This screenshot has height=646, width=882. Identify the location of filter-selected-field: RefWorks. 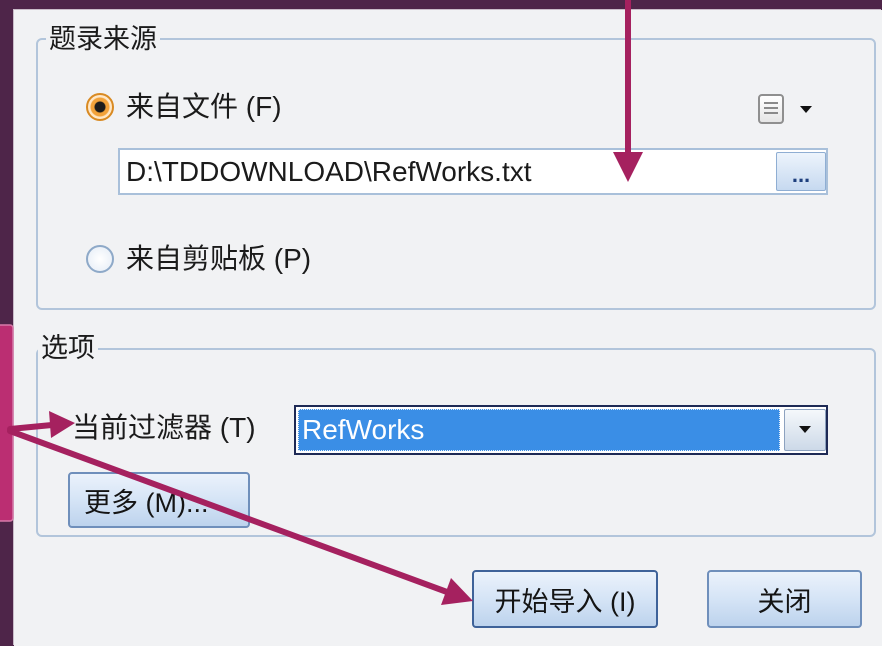
(539, 430).